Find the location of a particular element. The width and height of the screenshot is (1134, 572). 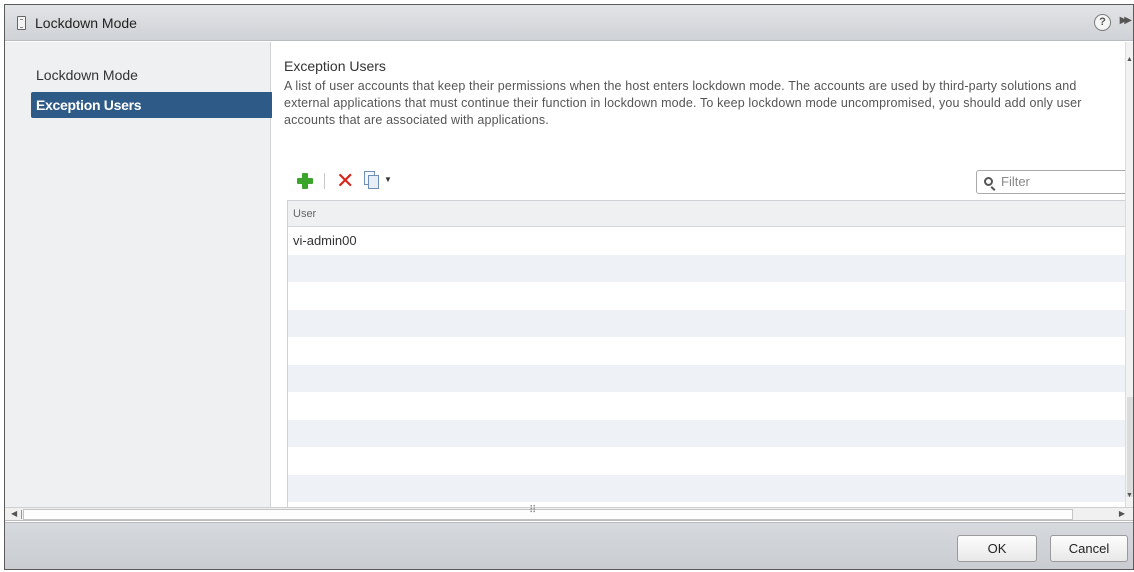

window-title: Lockdown Mode is located at coordinates (86, 23).